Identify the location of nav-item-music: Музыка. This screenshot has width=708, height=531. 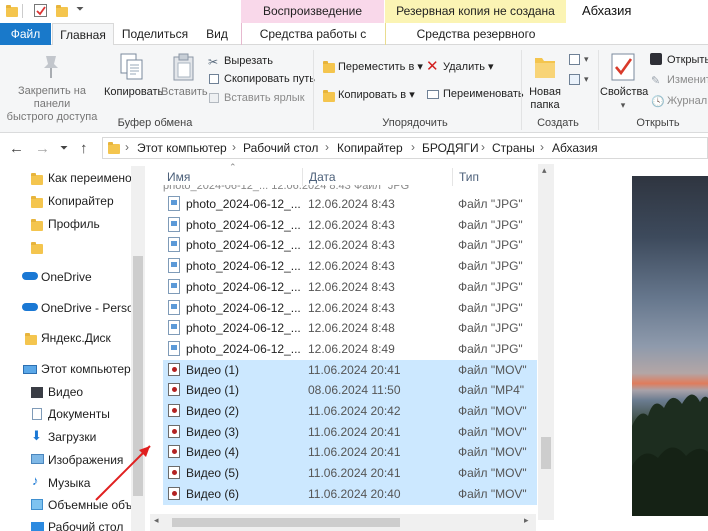
(69, 483).